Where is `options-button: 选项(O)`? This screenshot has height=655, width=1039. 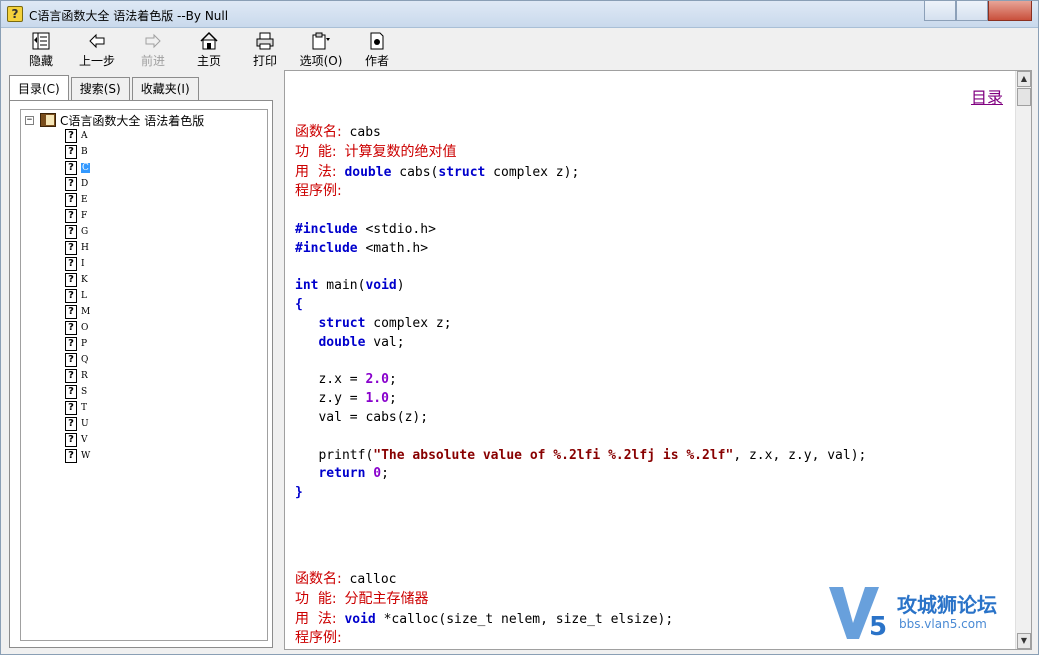 options-button: 选项(O) is located at coordinates (321, 49).